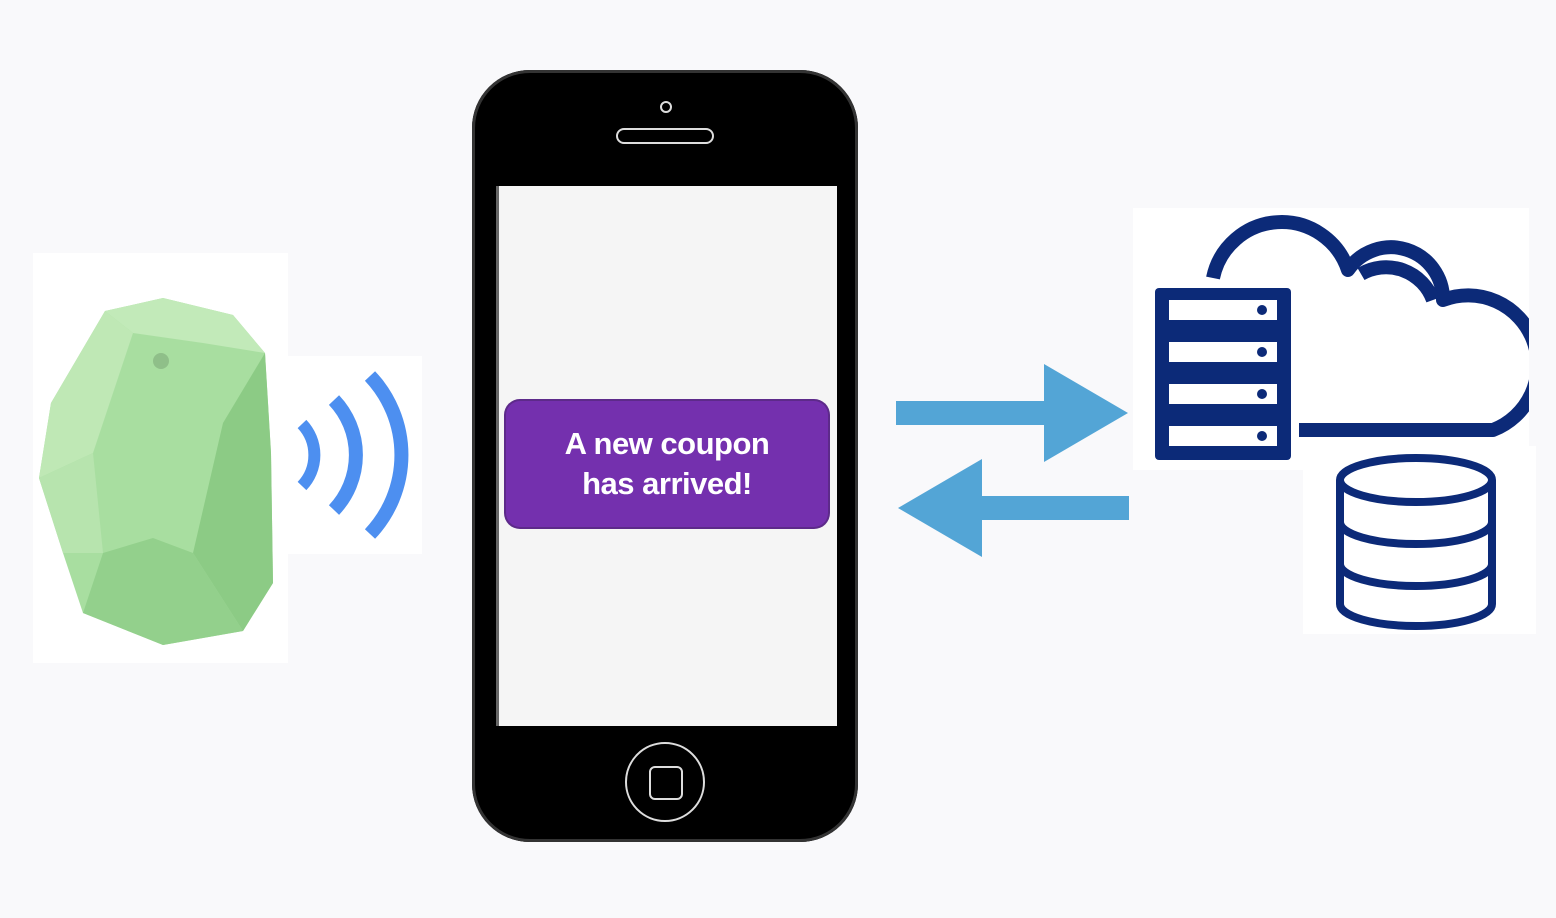 The image size is (1556, 918). I want to click on wireless-signal-icon, so click(353, 455).